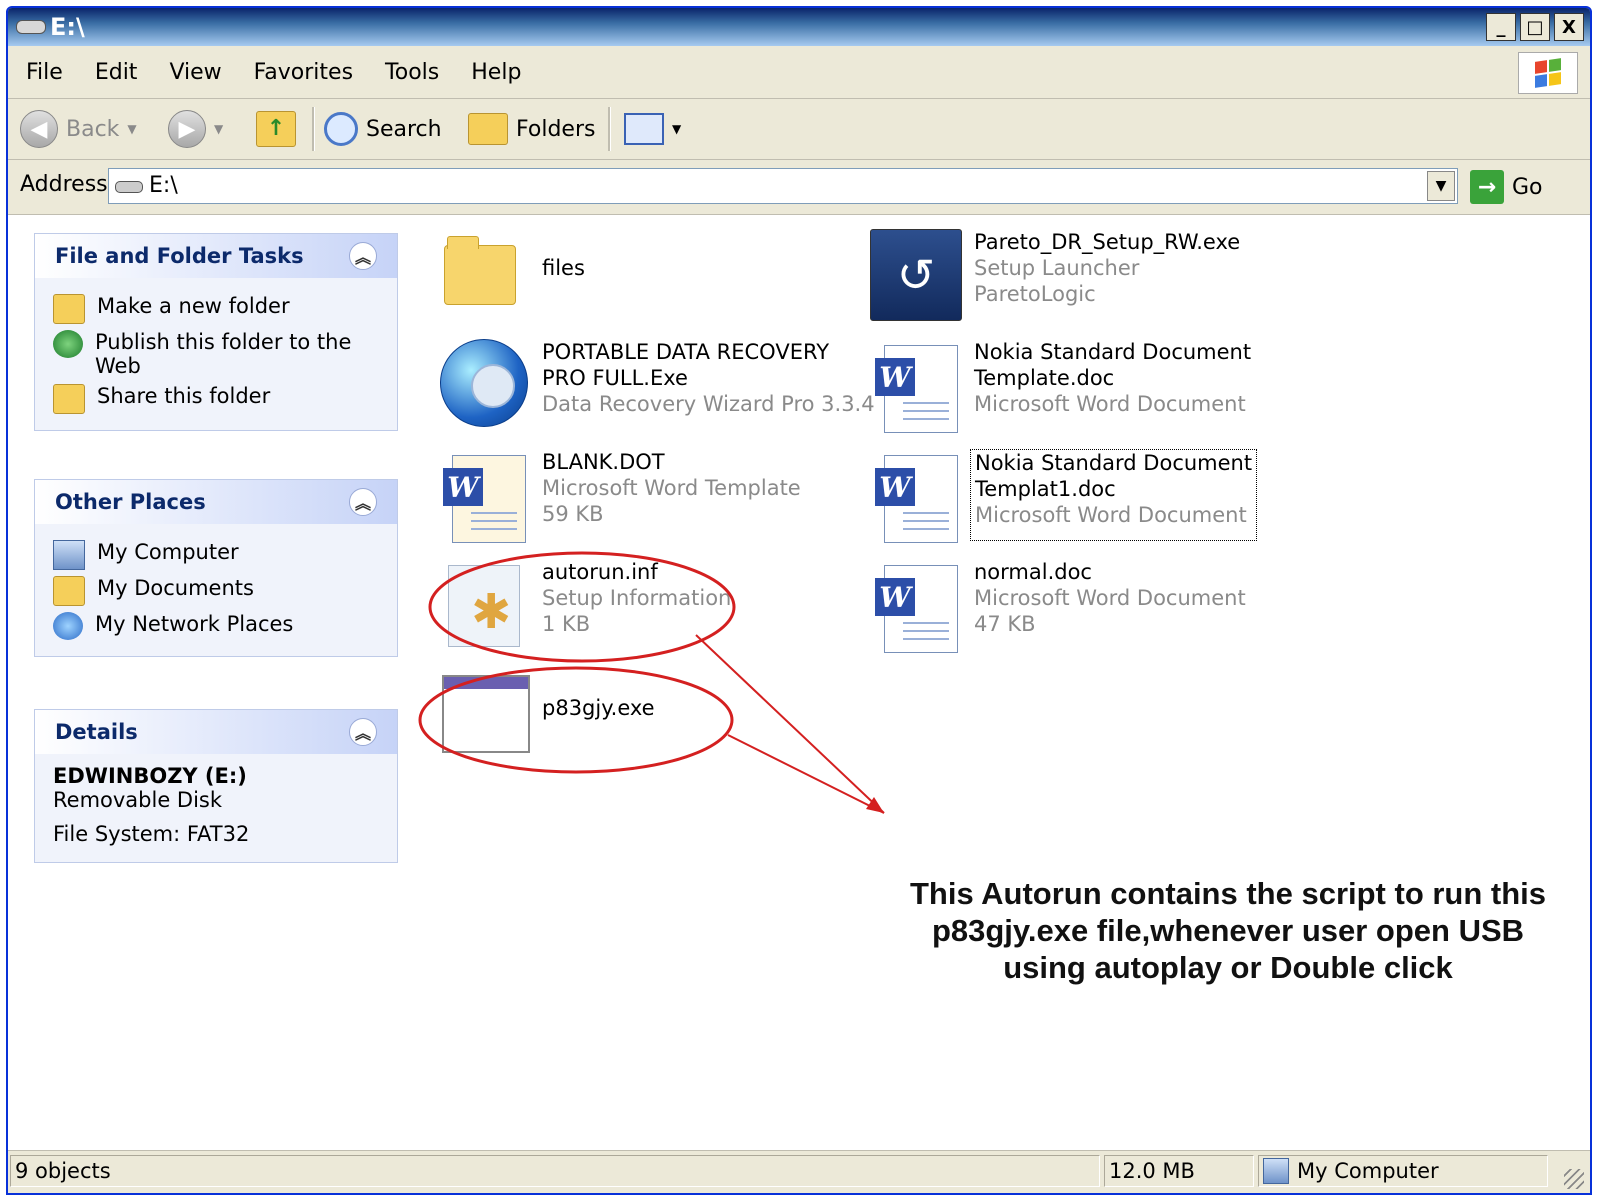 The width and height of the screenshot is (1600, 1201). What do you see at coordinates (1535, 27) in the screenshot?
I see `maximize-button: □` at bounding box center [1535, 27].